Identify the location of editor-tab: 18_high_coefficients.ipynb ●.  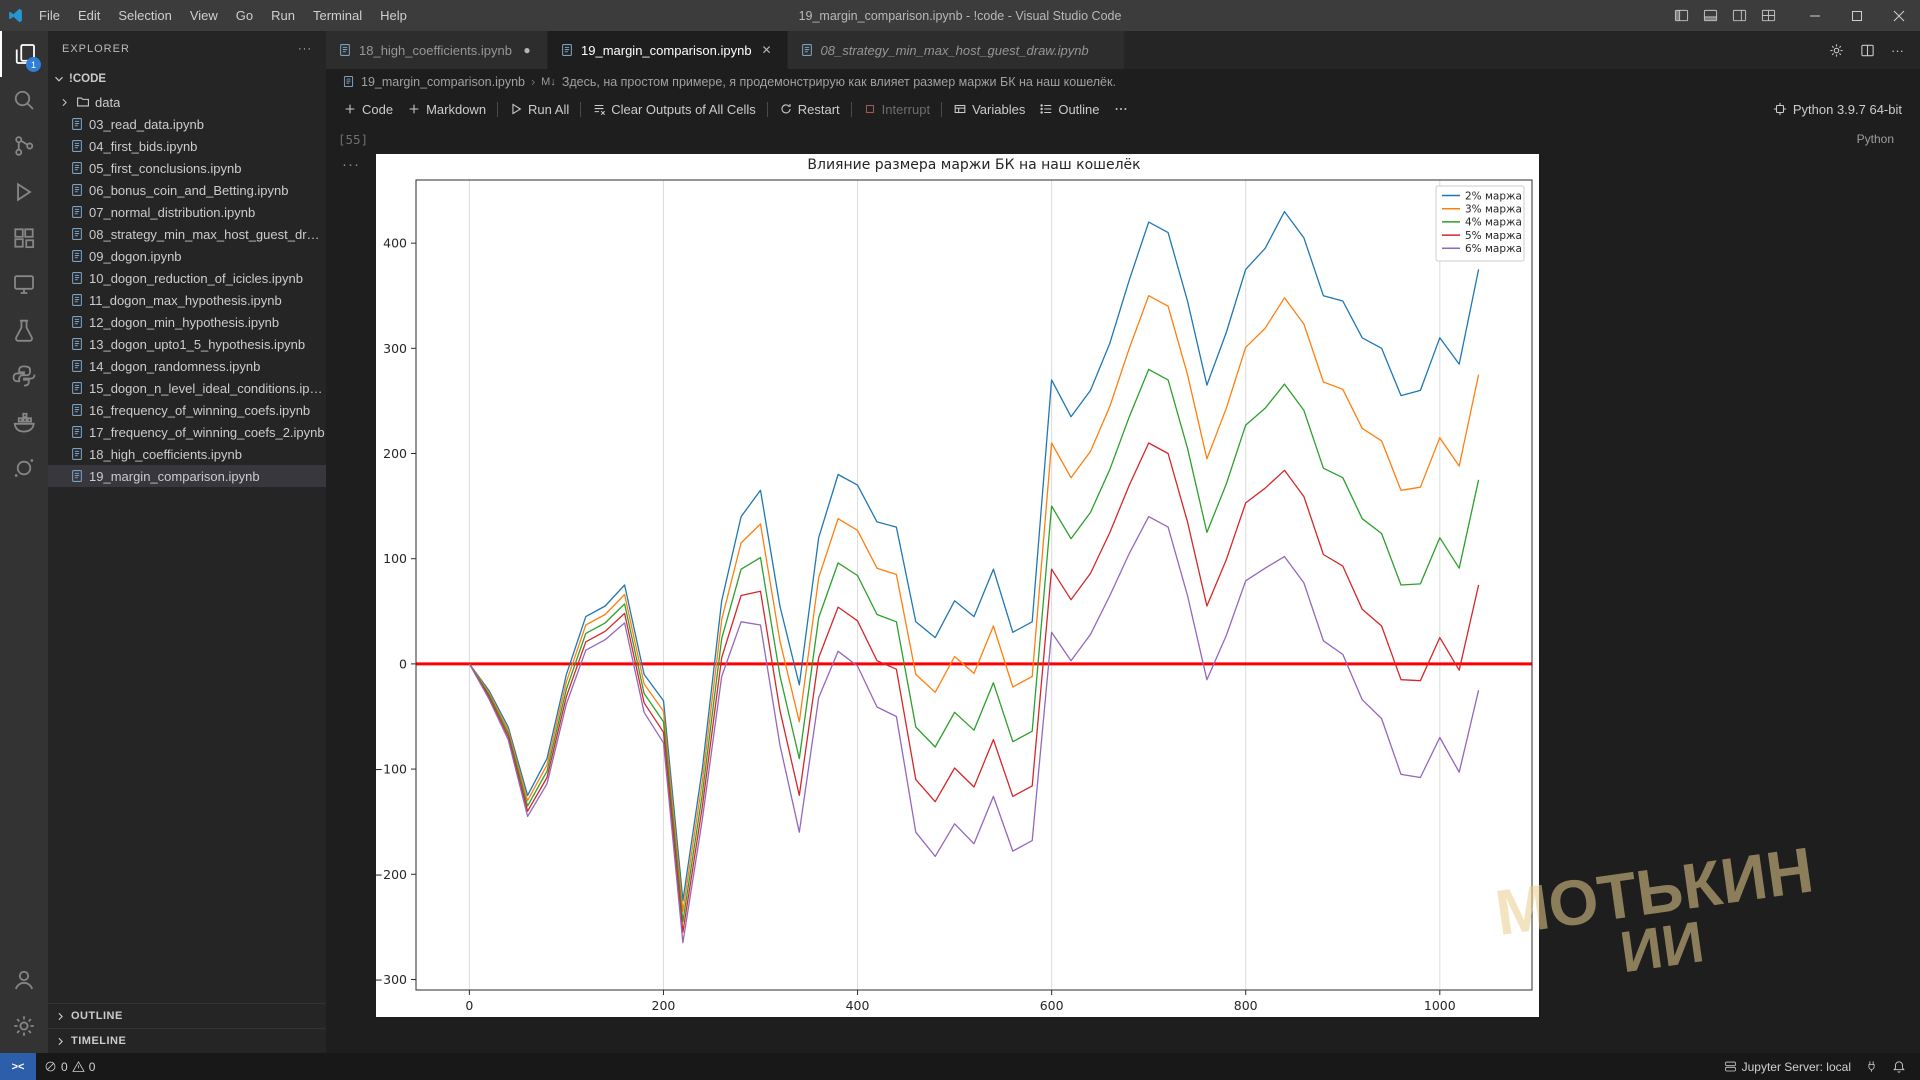
(437, 50).